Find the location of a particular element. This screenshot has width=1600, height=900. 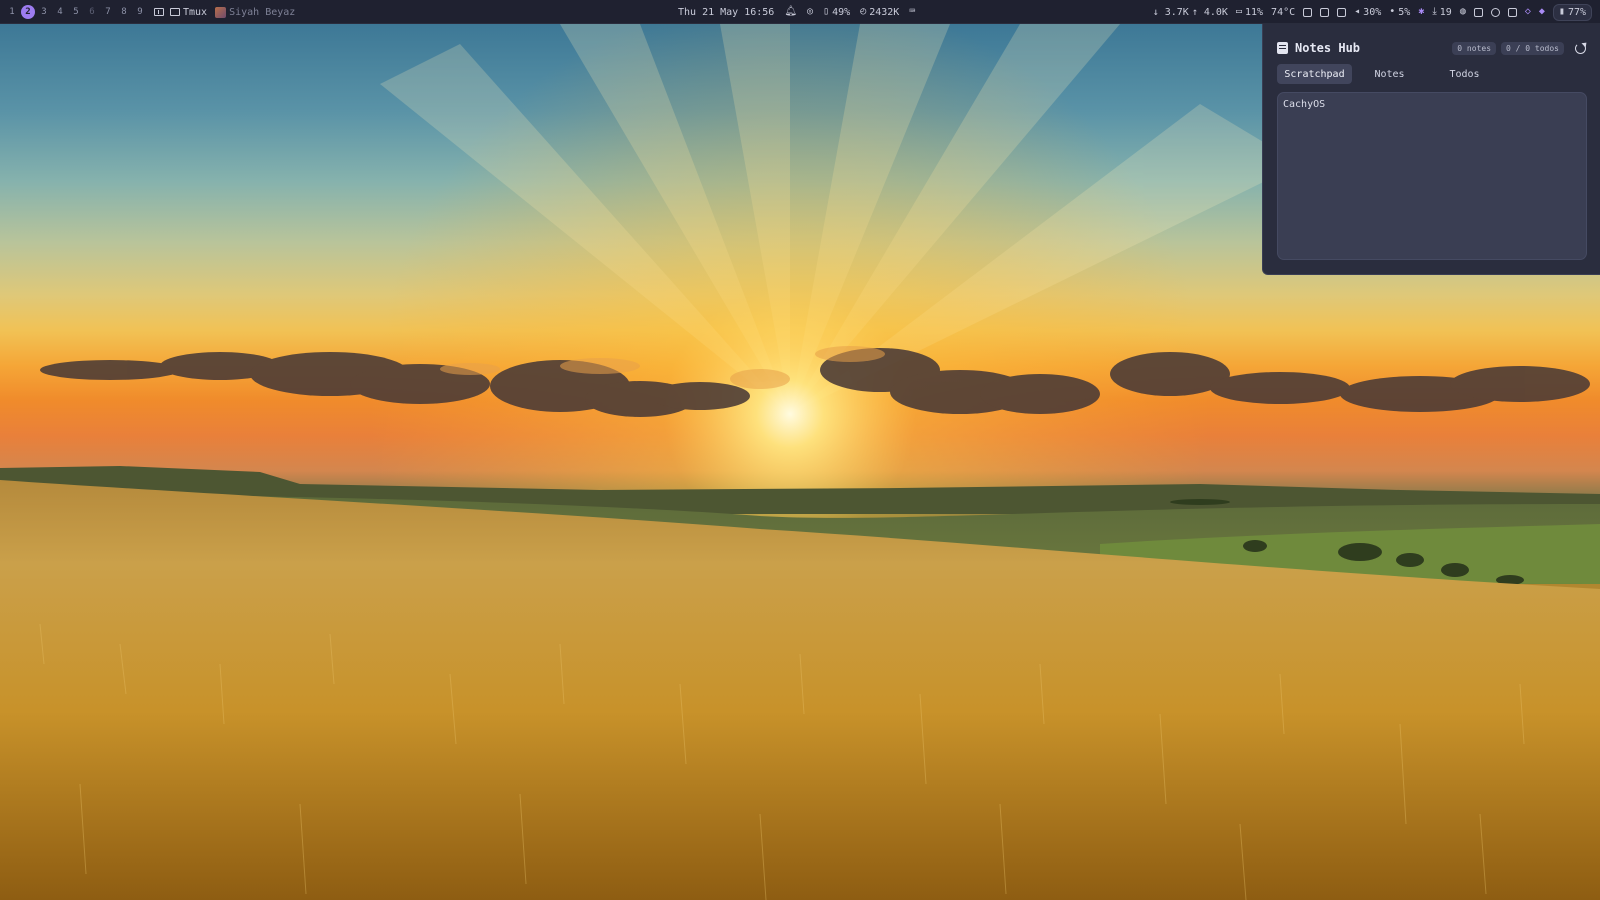

temperature-text: 74°C is located at coordinates (1283, 12).